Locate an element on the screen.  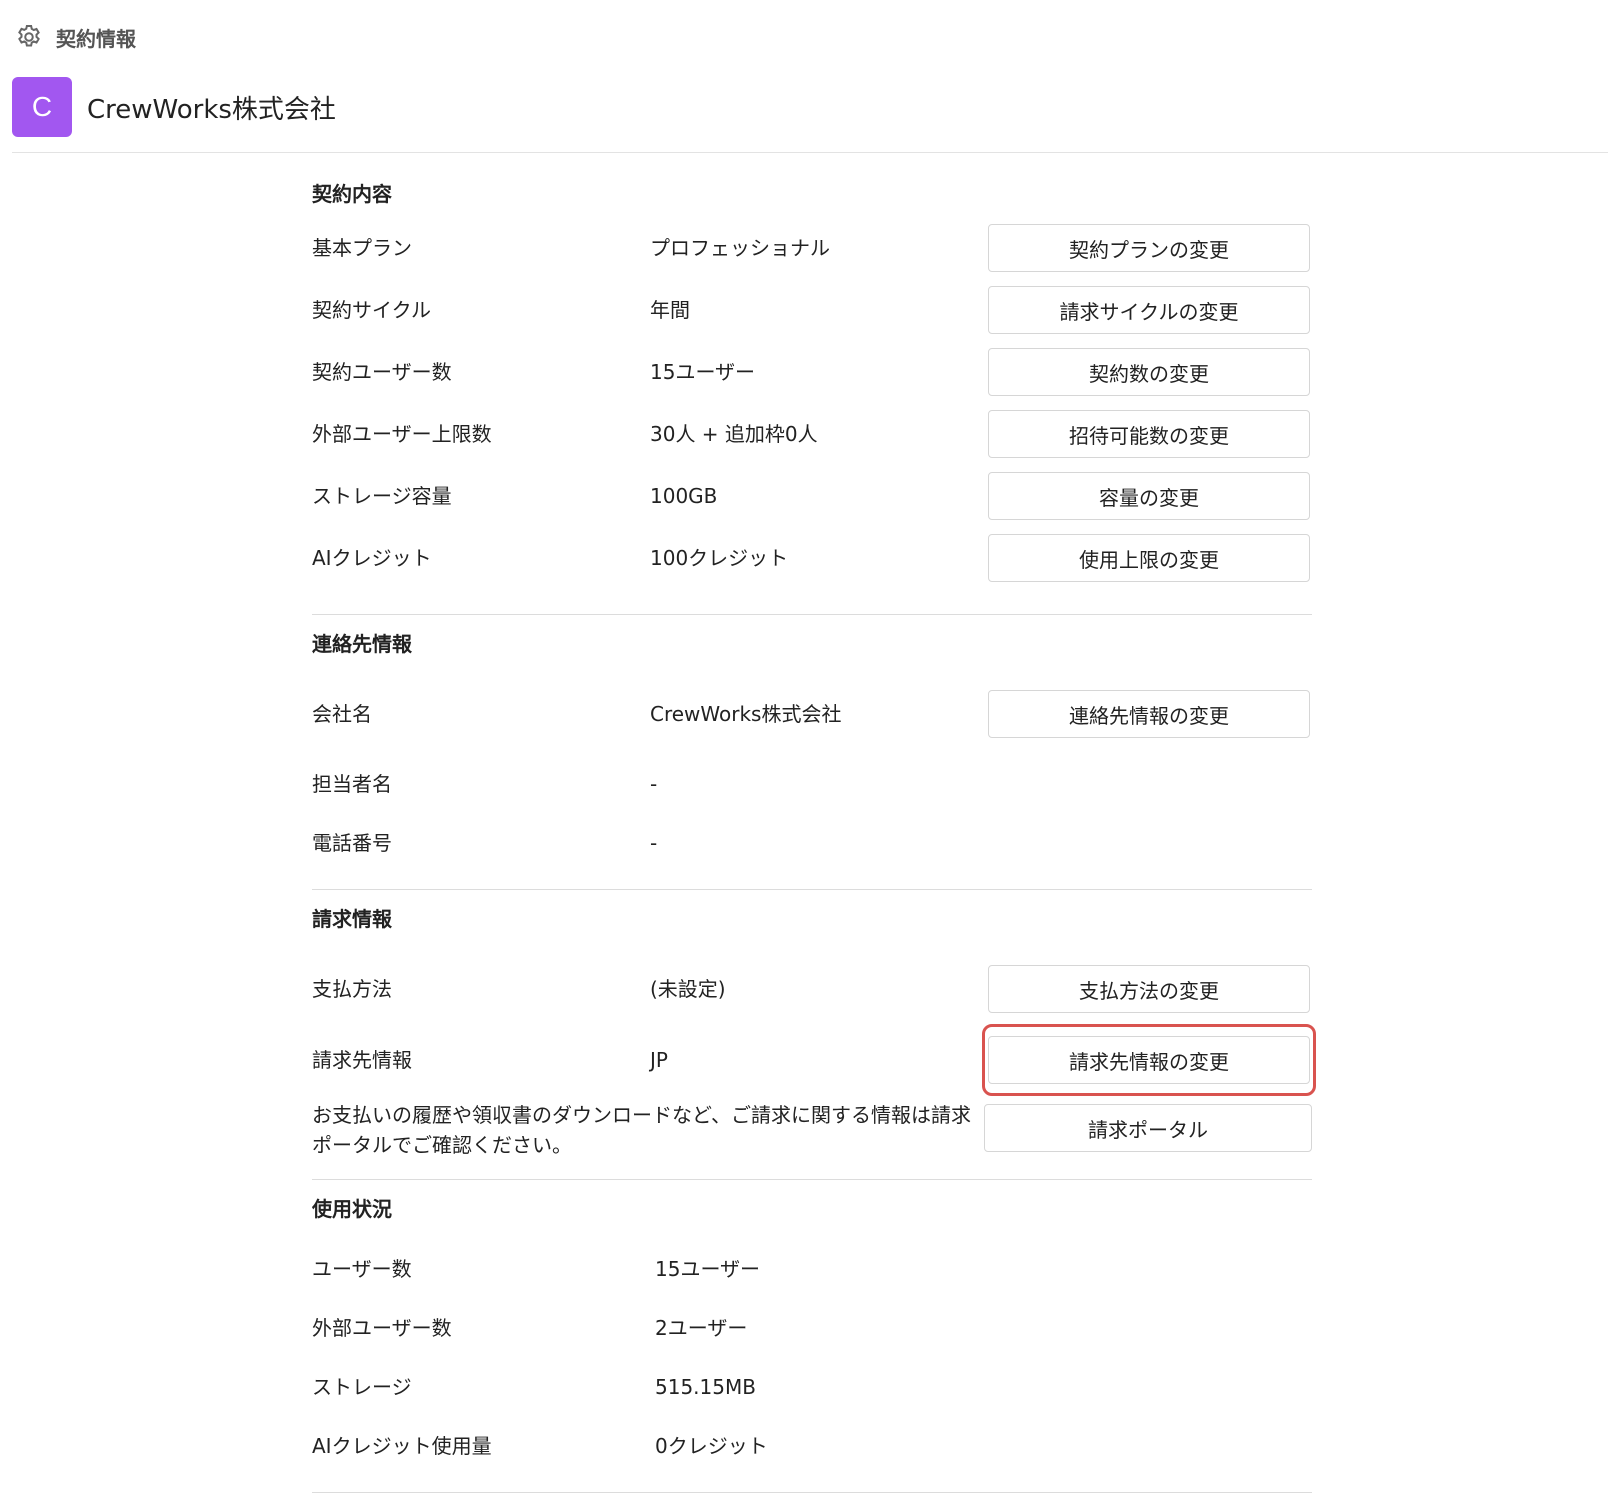
value-base-plan: プロフェッショナル is located at coordinates (740, 248).